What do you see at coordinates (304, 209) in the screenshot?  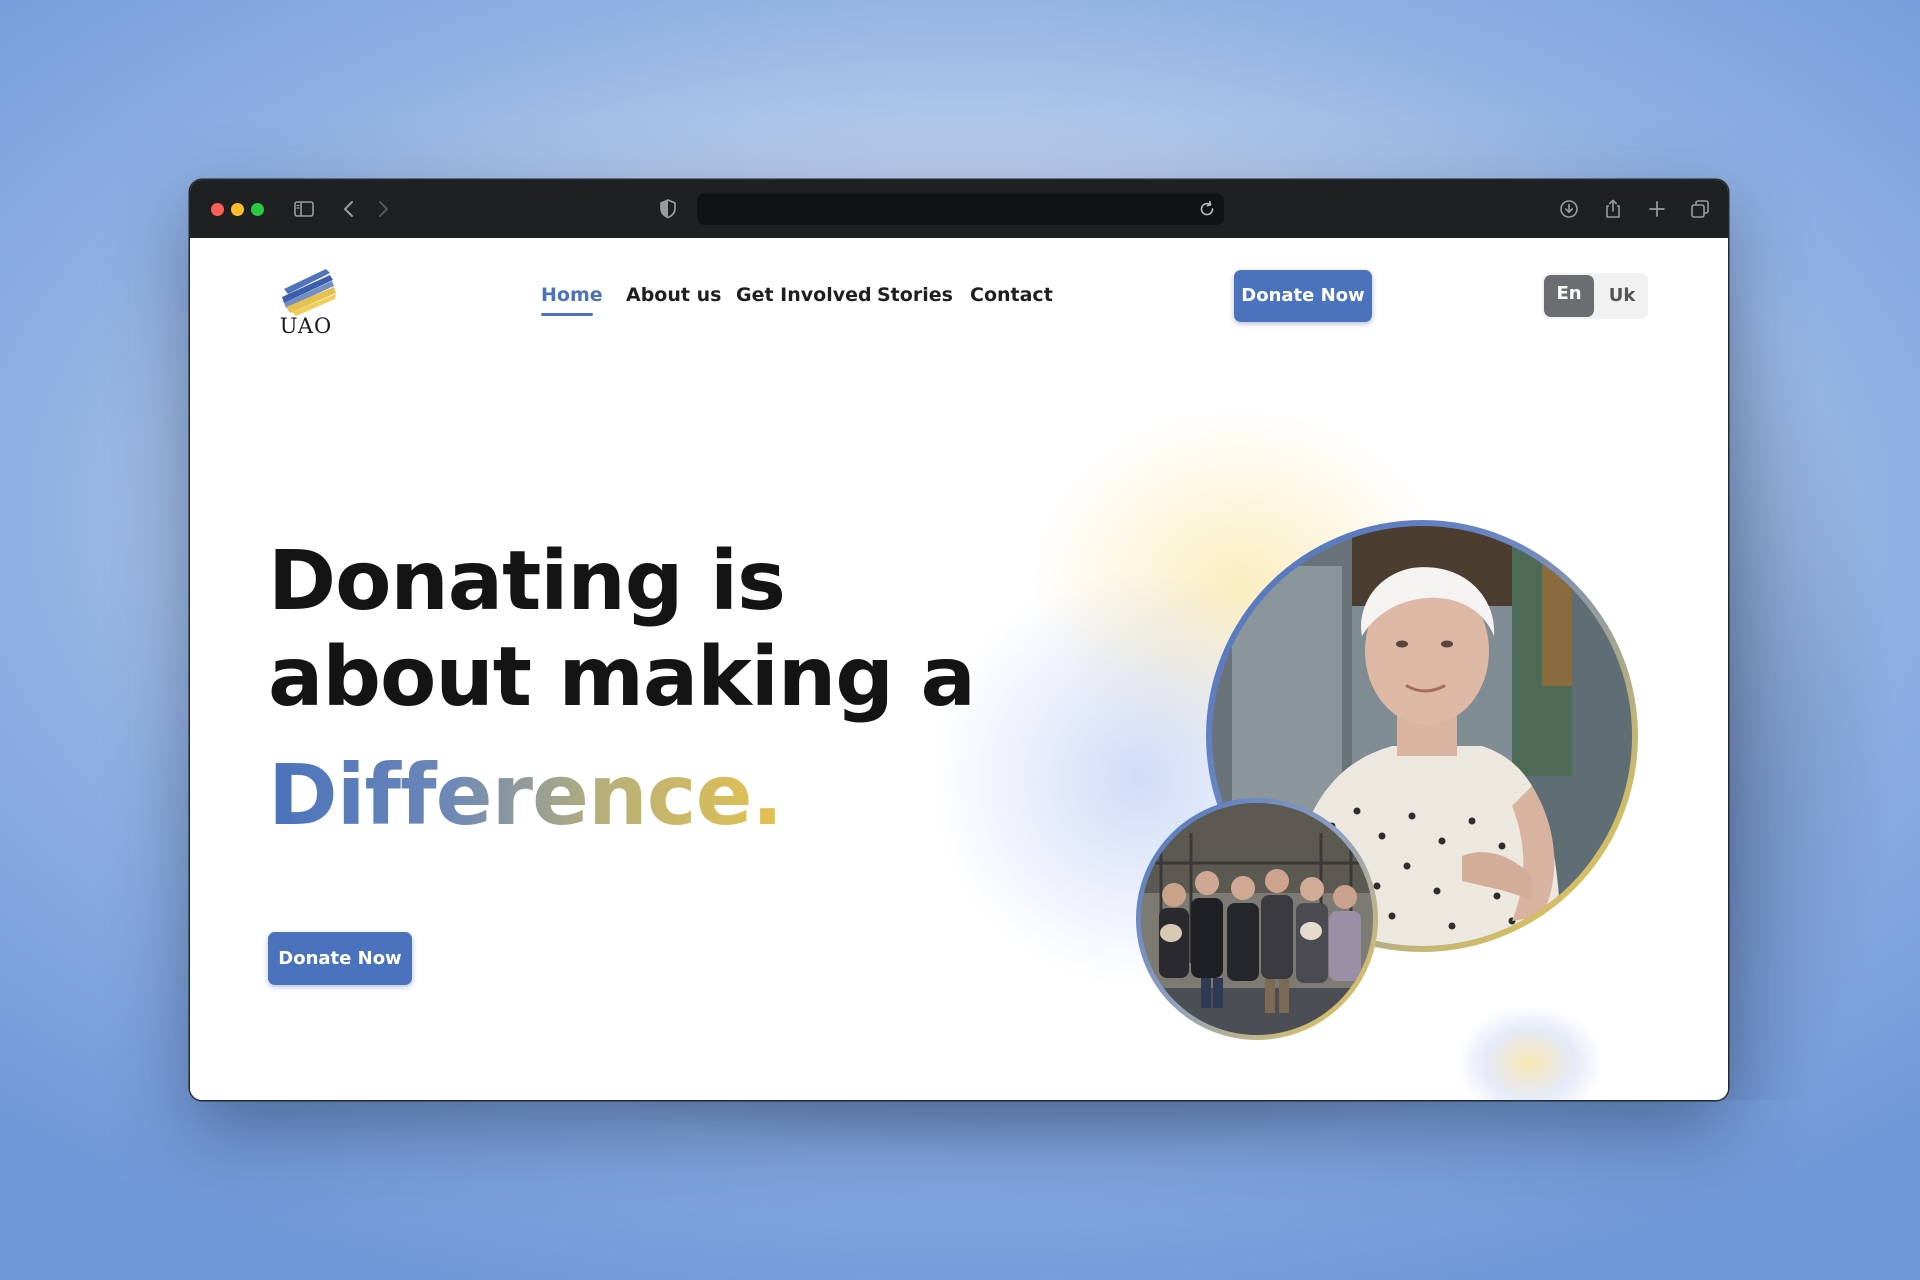 I see `sidebar-icon` at bounding box center [304, 209].